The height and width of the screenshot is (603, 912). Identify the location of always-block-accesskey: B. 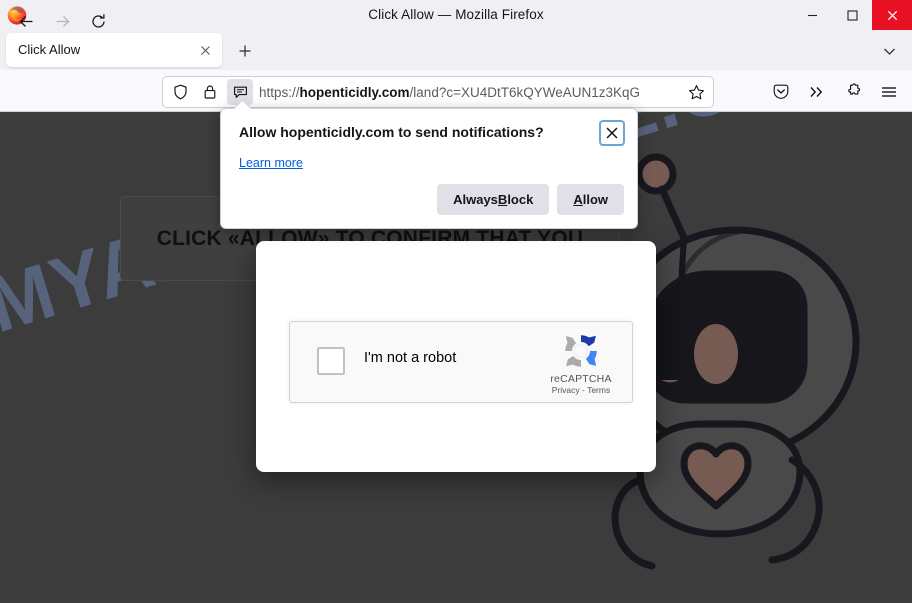
(502, 199).